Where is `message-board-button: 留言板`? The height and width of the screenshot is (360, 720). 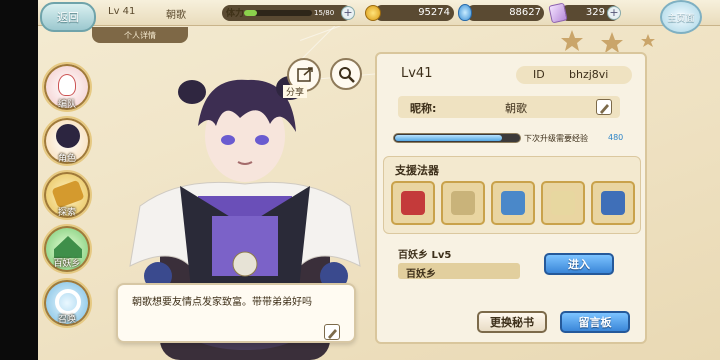
message-board-button: 留言板 is located at coordinates (595, 322).